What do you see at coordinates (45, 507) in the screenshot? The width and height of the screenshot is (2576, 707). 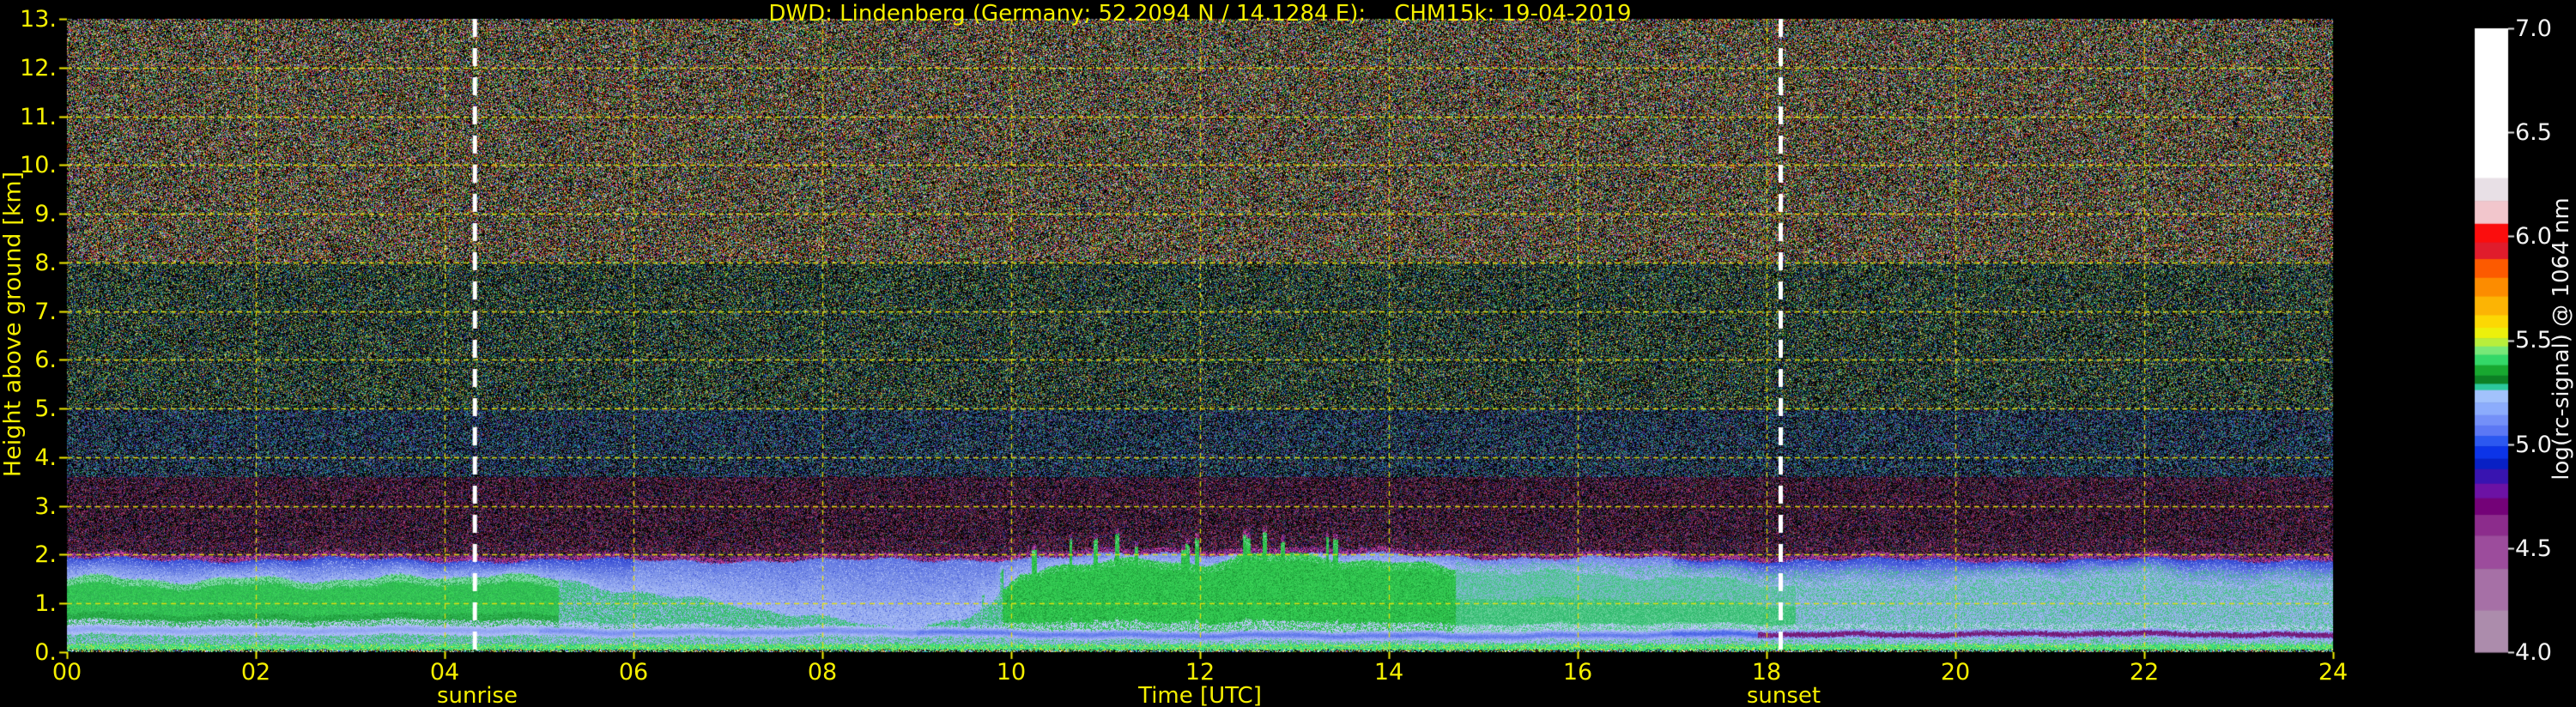 I see `y-tick-label: 3.` at bounding box center [45, 507].